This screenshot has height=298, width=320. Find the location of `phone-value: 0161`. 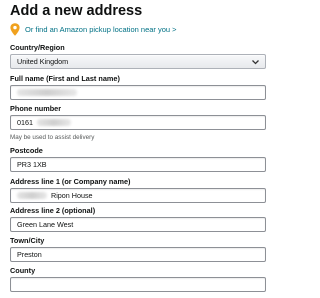

phone-value: 0161 is located at coordinates (25, 122).